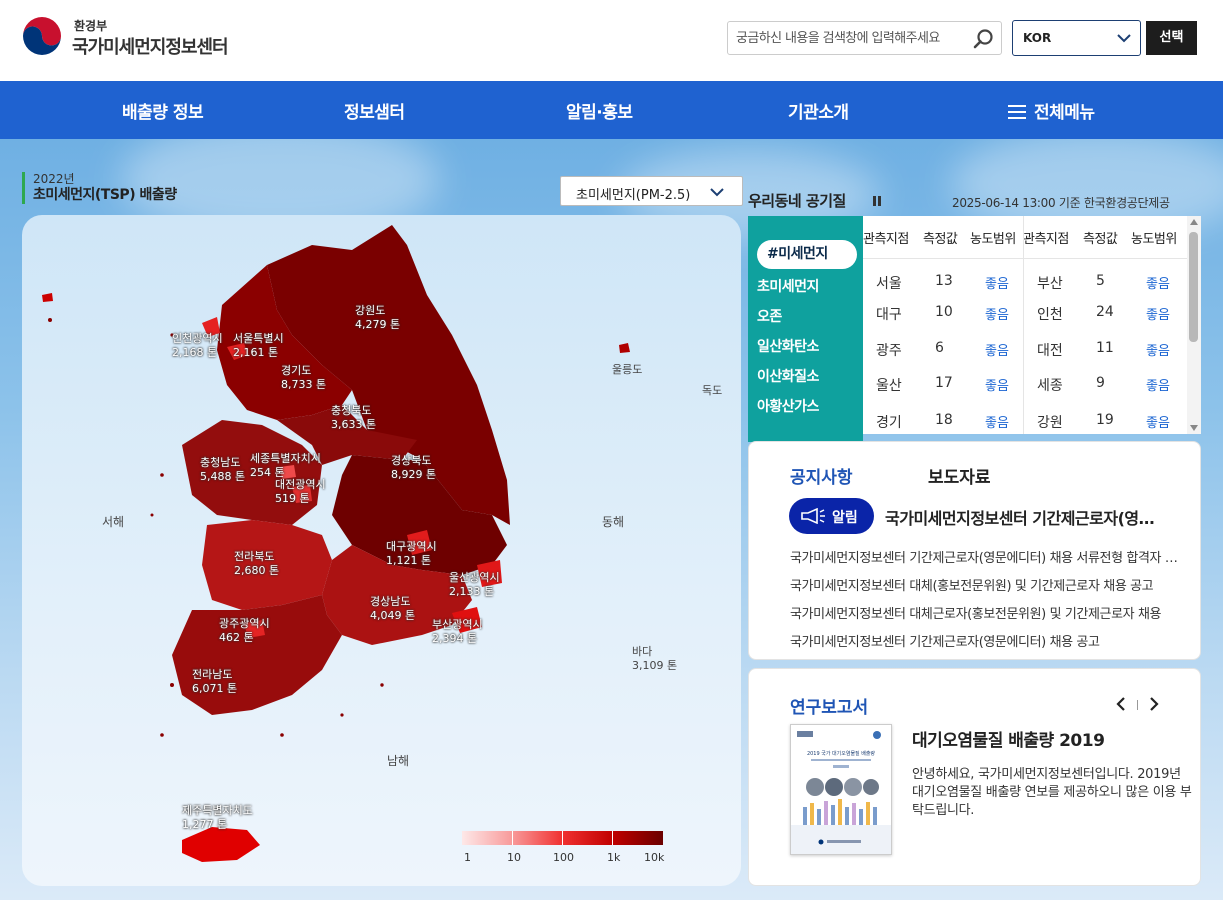  What do you see at coordinates (655, 658) in the screenshot?
I see `sea-emission-label: 바다 3,109 톤` at bounding box center [655, 658].